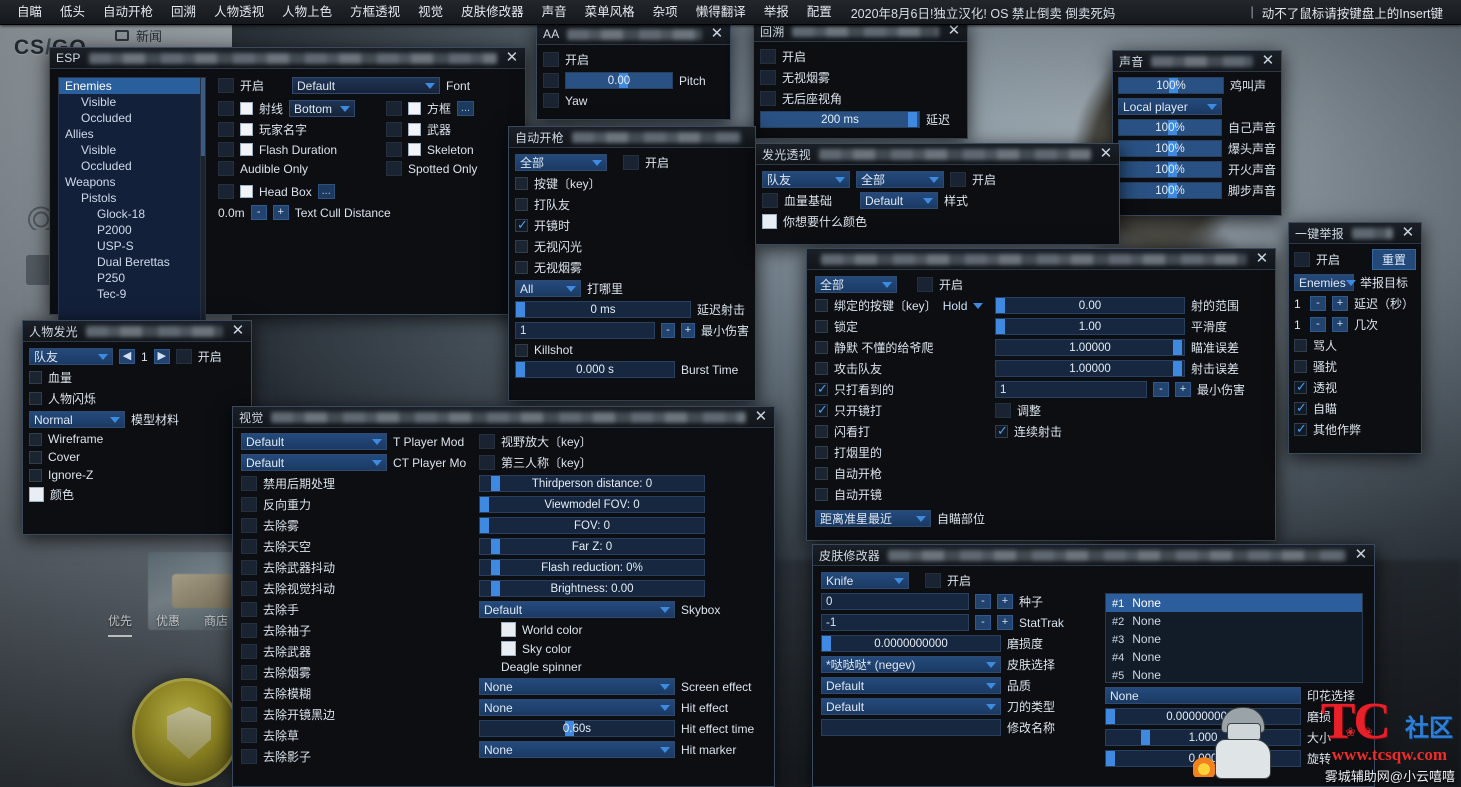 This screenshot has height=787, width=1461. Describe the element at coordinates (1170, 190) in the screenshot. I see `sound-footstep-slider: 100%` at that location.